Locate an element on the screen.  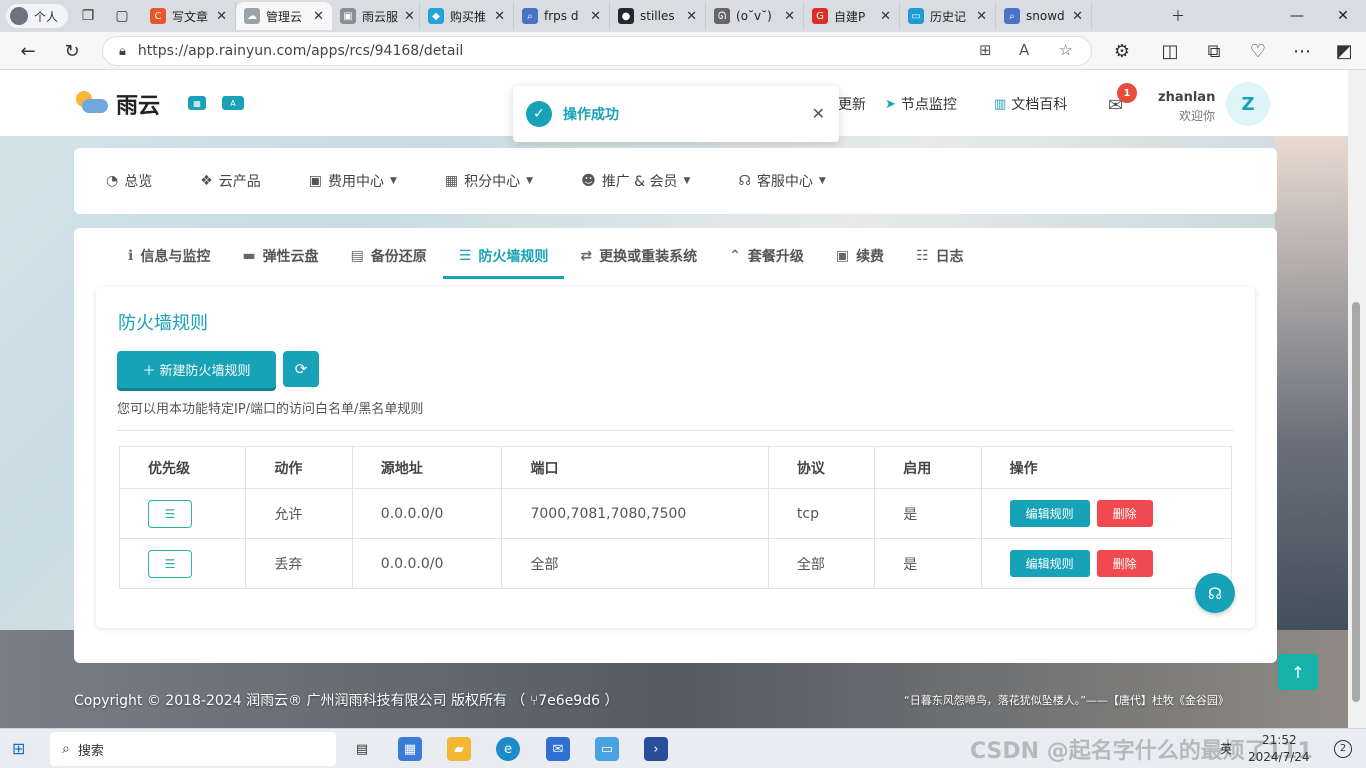
menu-item: ❖ 云产品 is located at coordinates (230, 181).